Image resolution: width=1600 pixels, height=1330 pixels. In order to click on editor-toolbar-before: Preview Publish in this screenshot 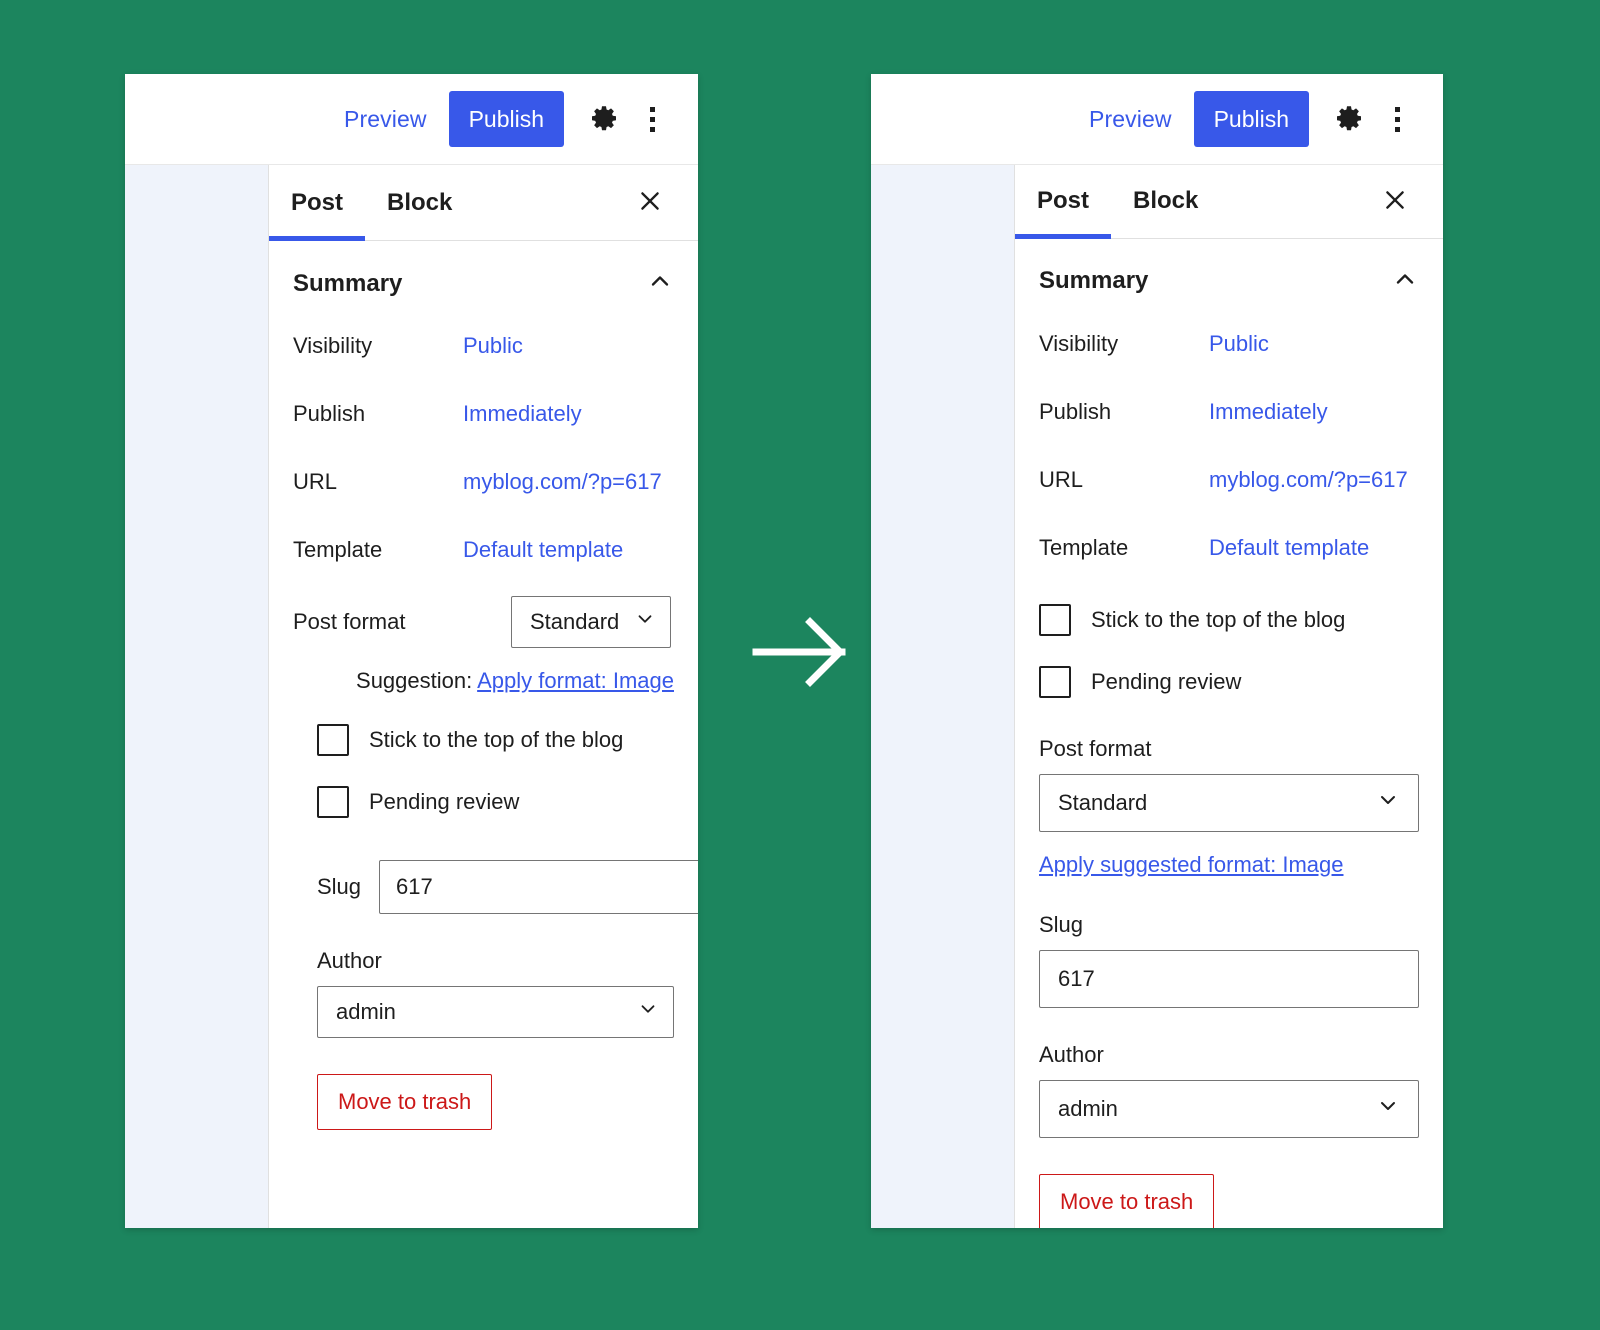, I will do `click(411, 119)`.